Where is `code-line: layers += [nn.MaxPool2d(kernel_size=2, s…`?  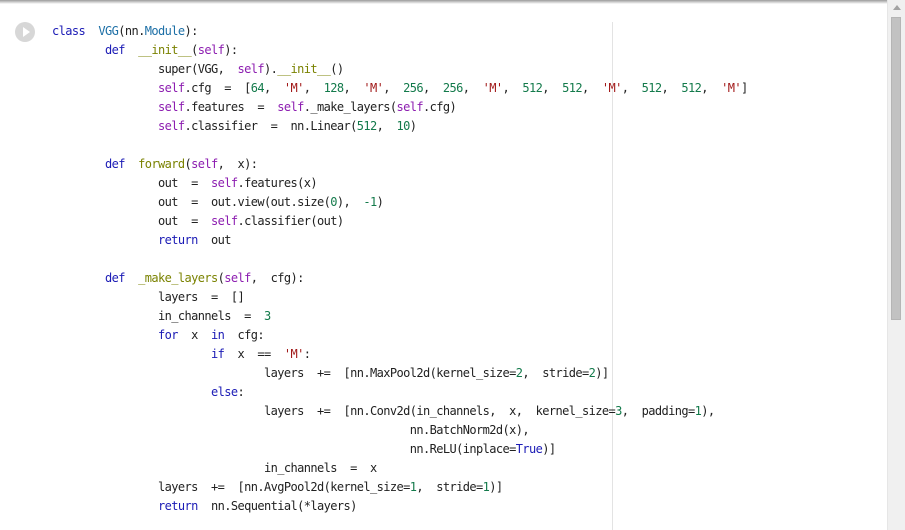
code-line: layers += [nn.MaxPool2d(kernel_size=2, s… is located at coordinates (400, 373).